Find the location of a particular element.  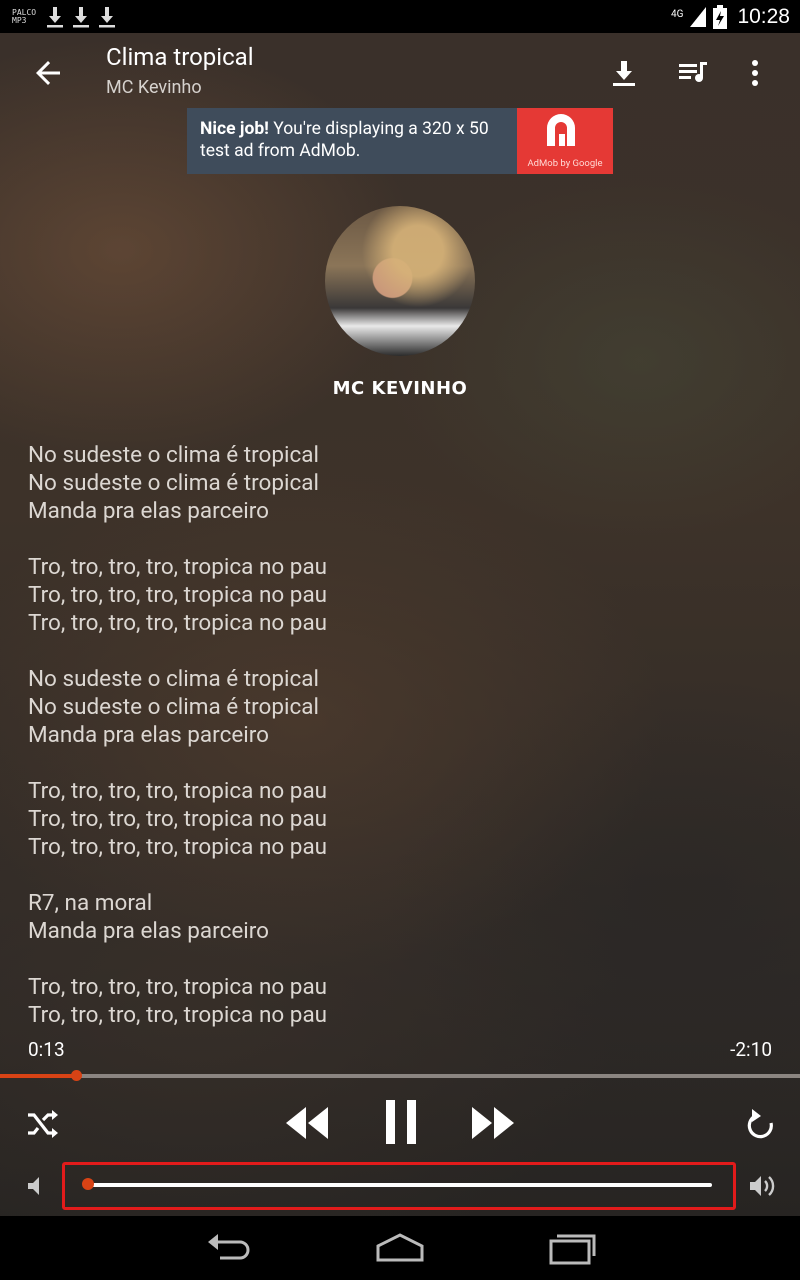

more-vert-icon is located at coordinates (755, 73).